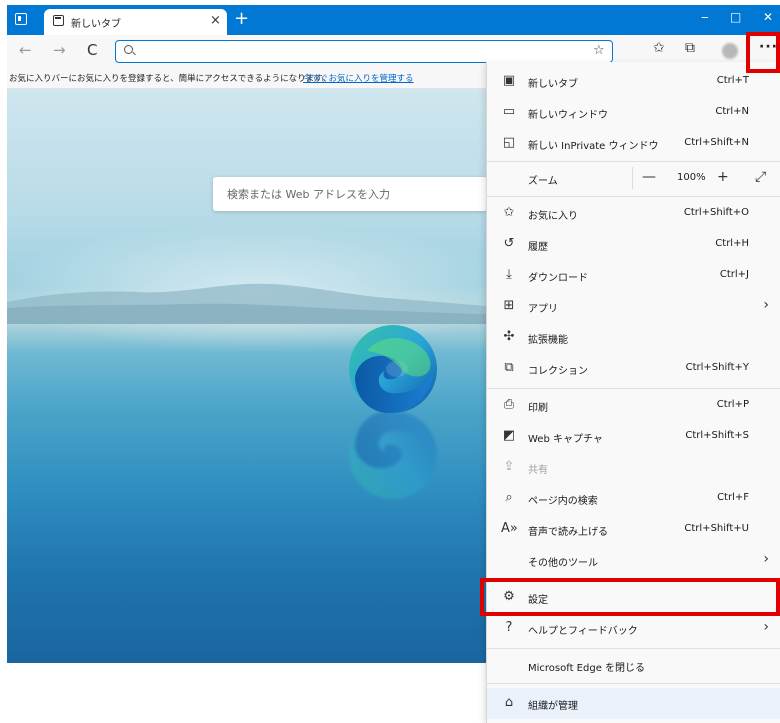 Image resolution: width=780 pixels, height=723 pixels. Describe the element at coordinates (768, 17) in the screenshot. I see `close-window-button: ✕` at that location.